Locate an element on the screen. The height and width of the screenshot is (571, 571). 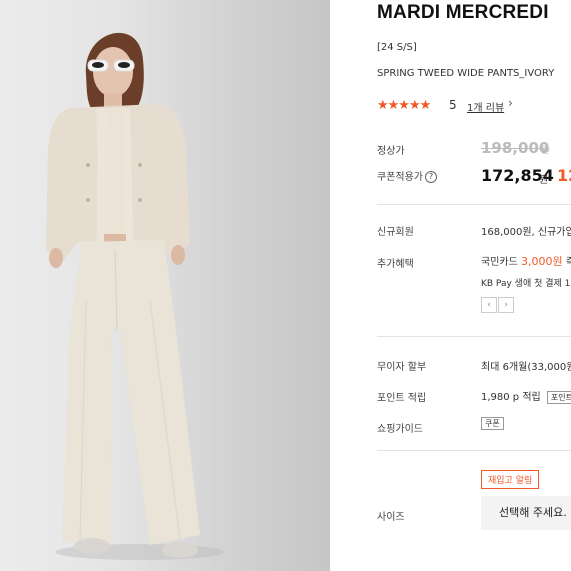
guide-row: 쿠폰 is located at coordinates (492, 423).